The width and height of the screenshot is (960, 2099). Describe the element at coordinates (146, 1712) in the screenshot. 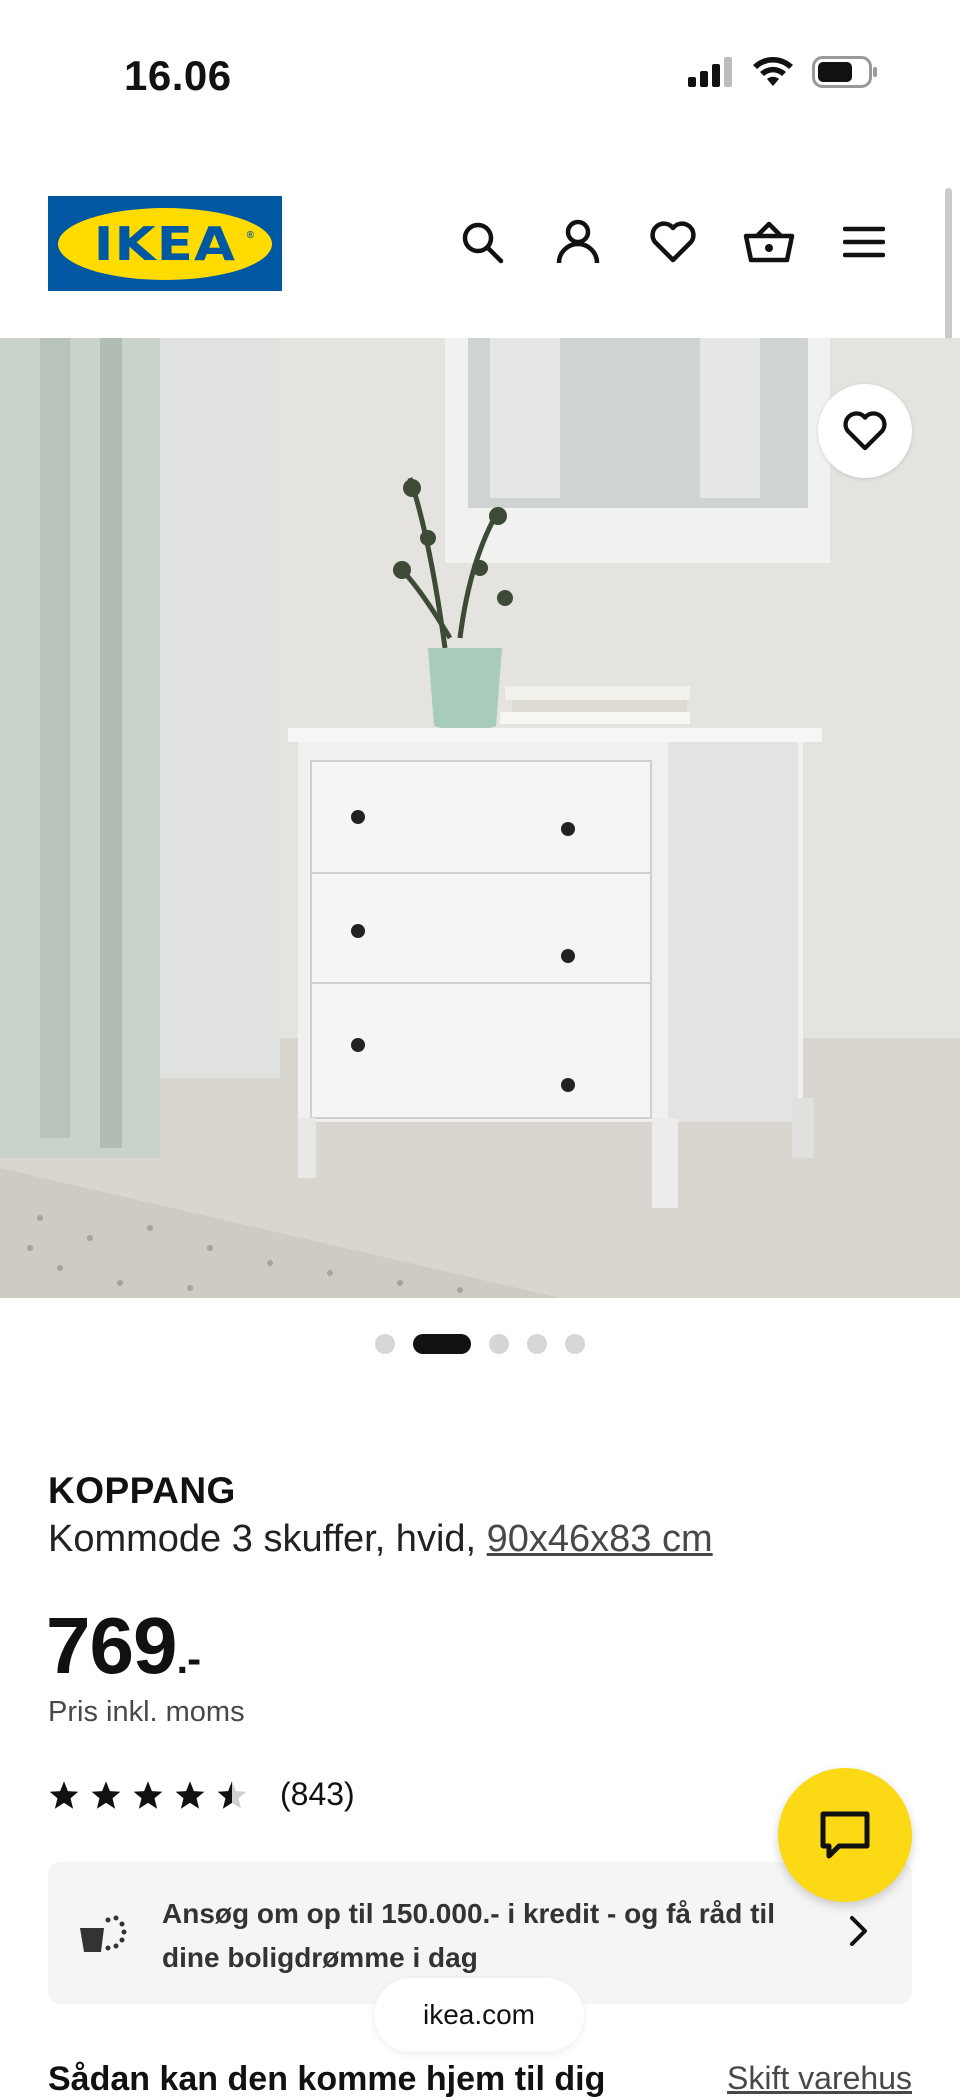

I see `price-note: Pris inkl. moms` at that location.